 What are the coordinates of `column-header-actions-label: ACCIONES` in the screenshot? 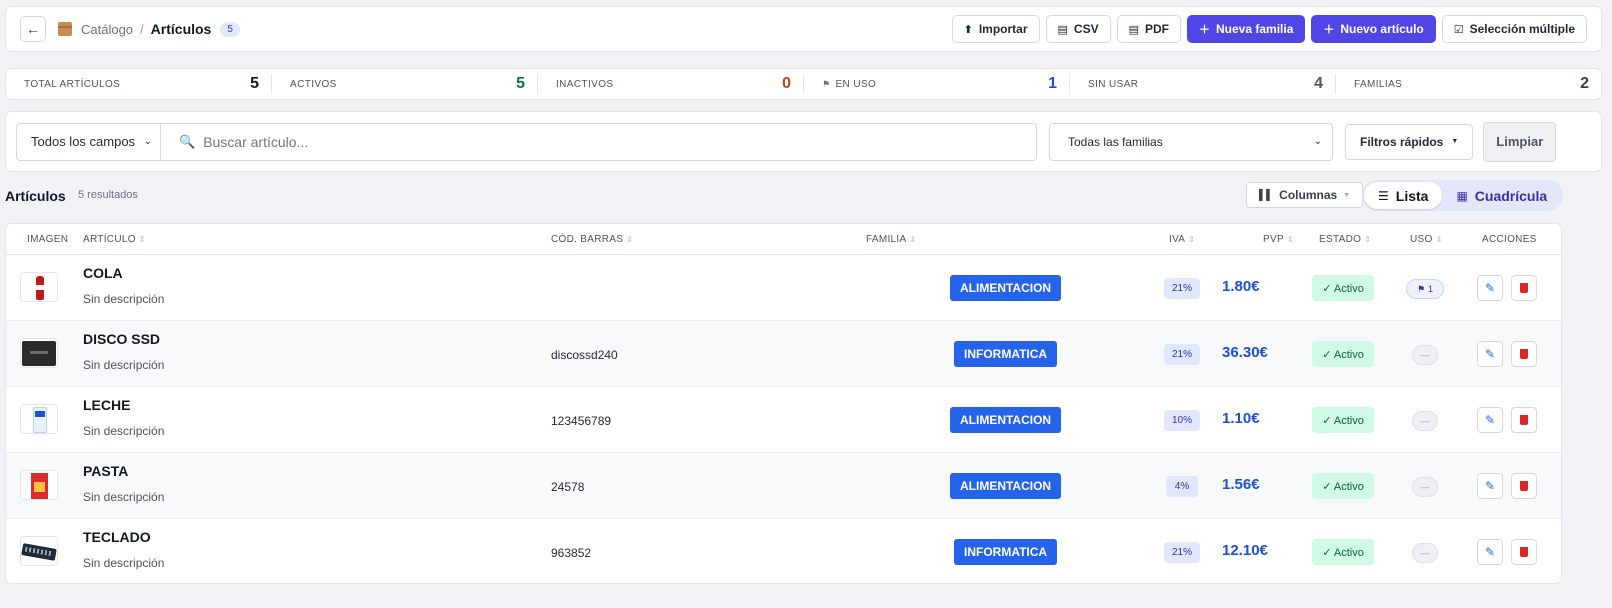 It's located at (1509, 239).